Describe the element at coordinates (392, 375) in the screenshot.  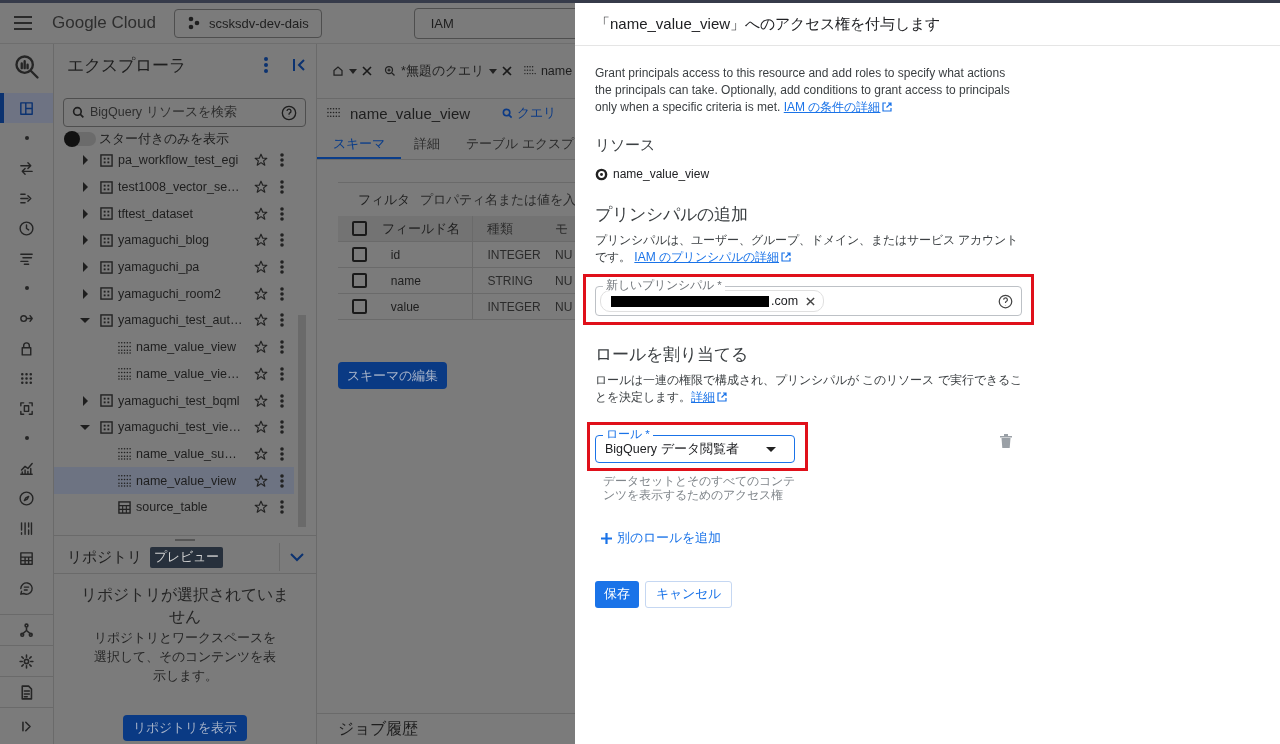
I see `edit-schema-button: スキーマの編集` at that location.